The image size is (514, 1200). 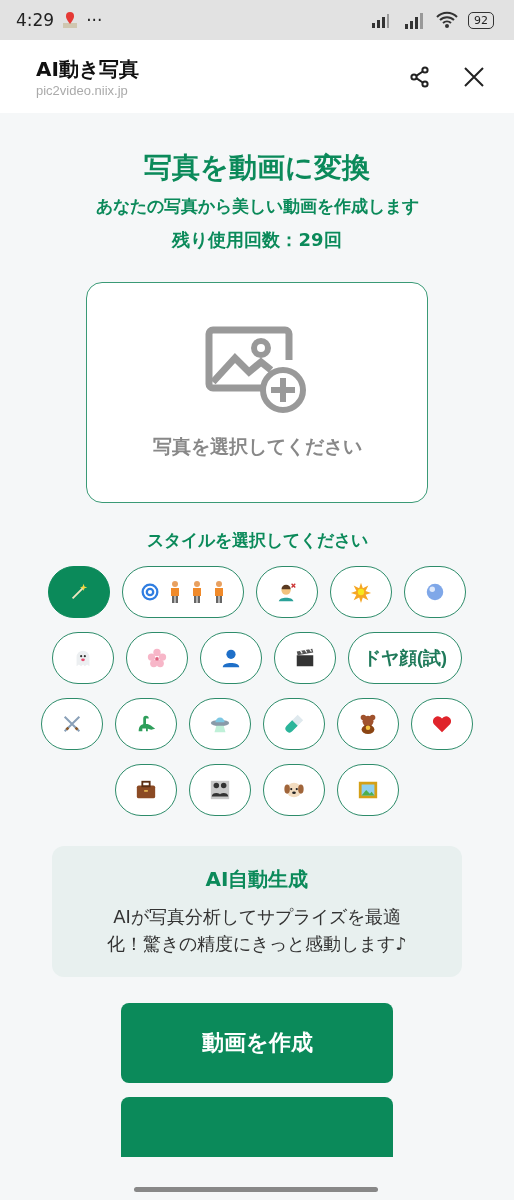 I want to click on heart-icon, so click(x=442, y=724).